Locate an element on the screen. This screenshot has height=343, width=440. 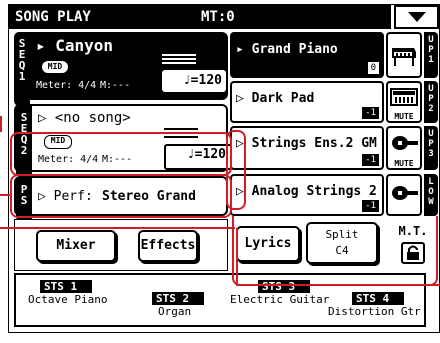
track-sound-name: ▷ Strings Ens.2 GM is located at coordinates (306, 143).